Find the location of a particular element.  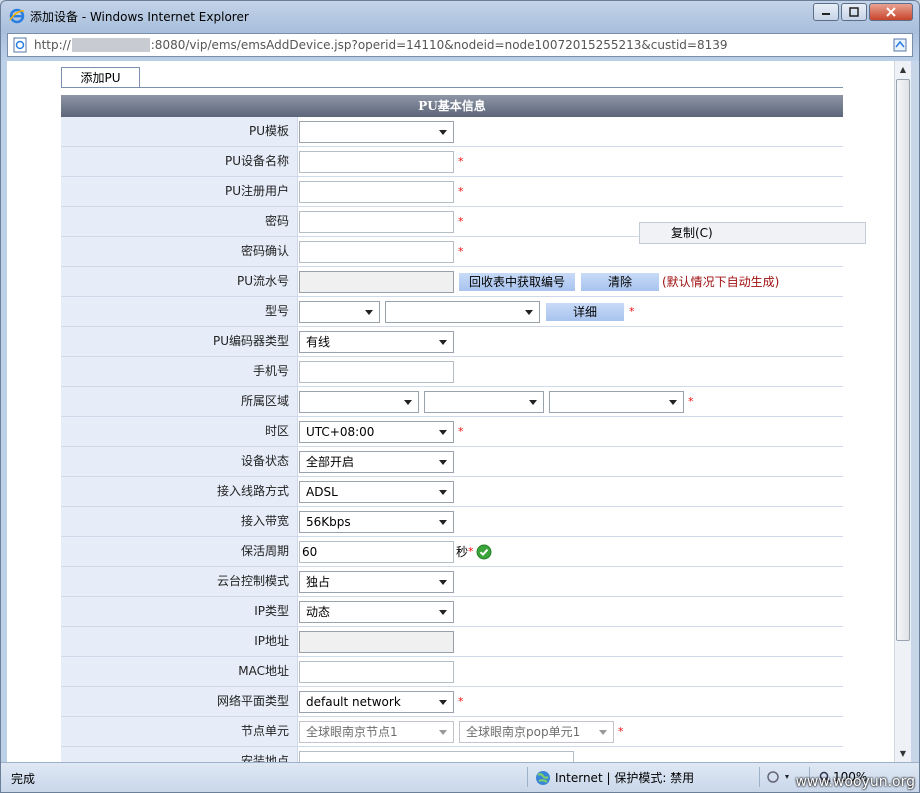

model-select is located at coordinates (462, 311).